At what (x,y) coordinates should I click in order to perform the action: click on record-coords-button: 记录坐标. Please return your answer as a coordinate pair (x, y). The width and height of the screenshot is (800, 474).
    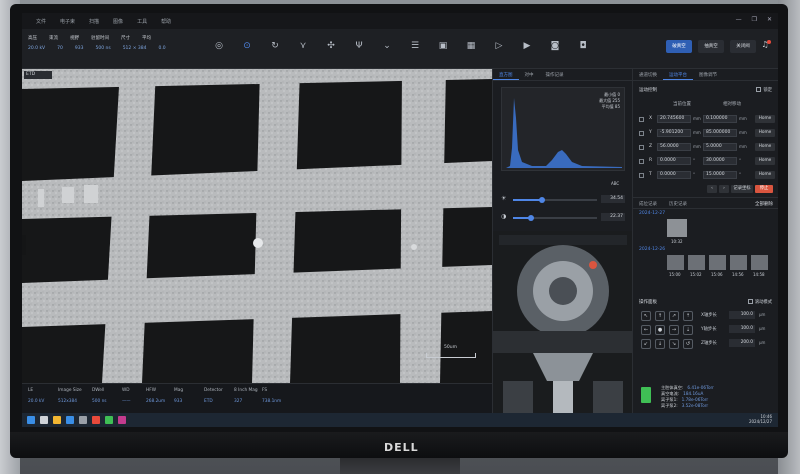
    Looking at the image, I should click on (742, 189).